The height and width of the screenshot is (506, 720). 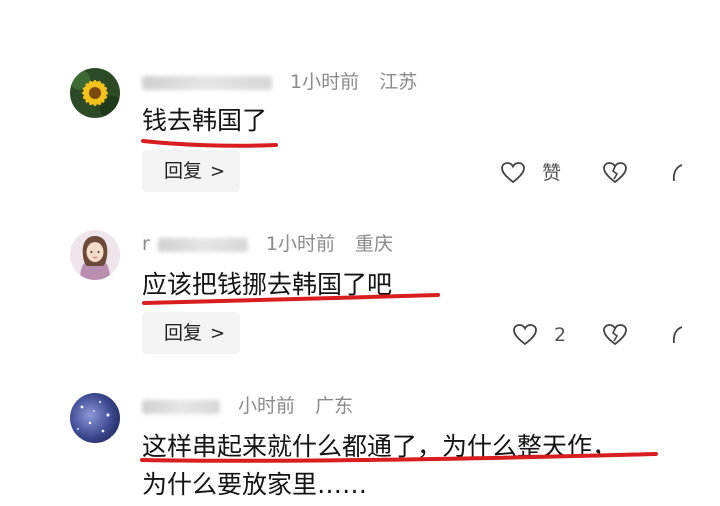 I want to click on comment-text: 钱去韩国了, so click(x=205, y=120).